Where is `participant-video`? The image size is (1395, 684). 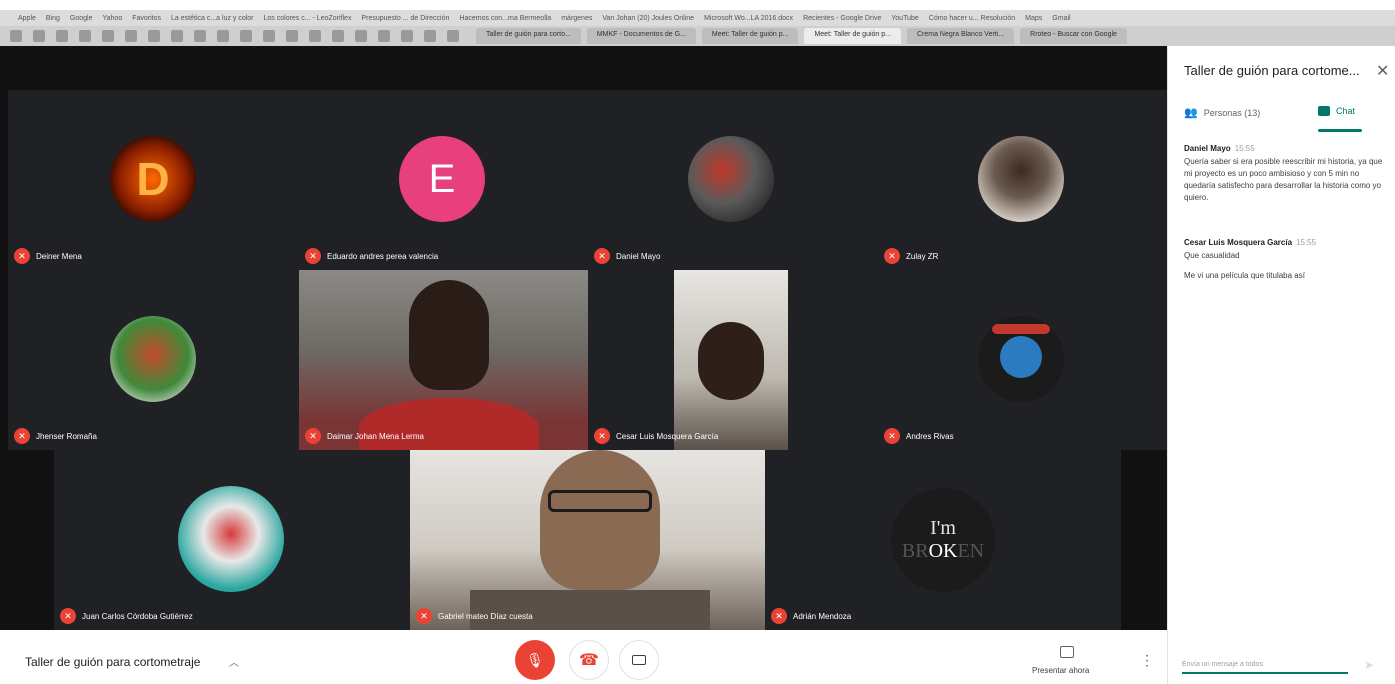 participant-video is located at coordinates (731, 360).